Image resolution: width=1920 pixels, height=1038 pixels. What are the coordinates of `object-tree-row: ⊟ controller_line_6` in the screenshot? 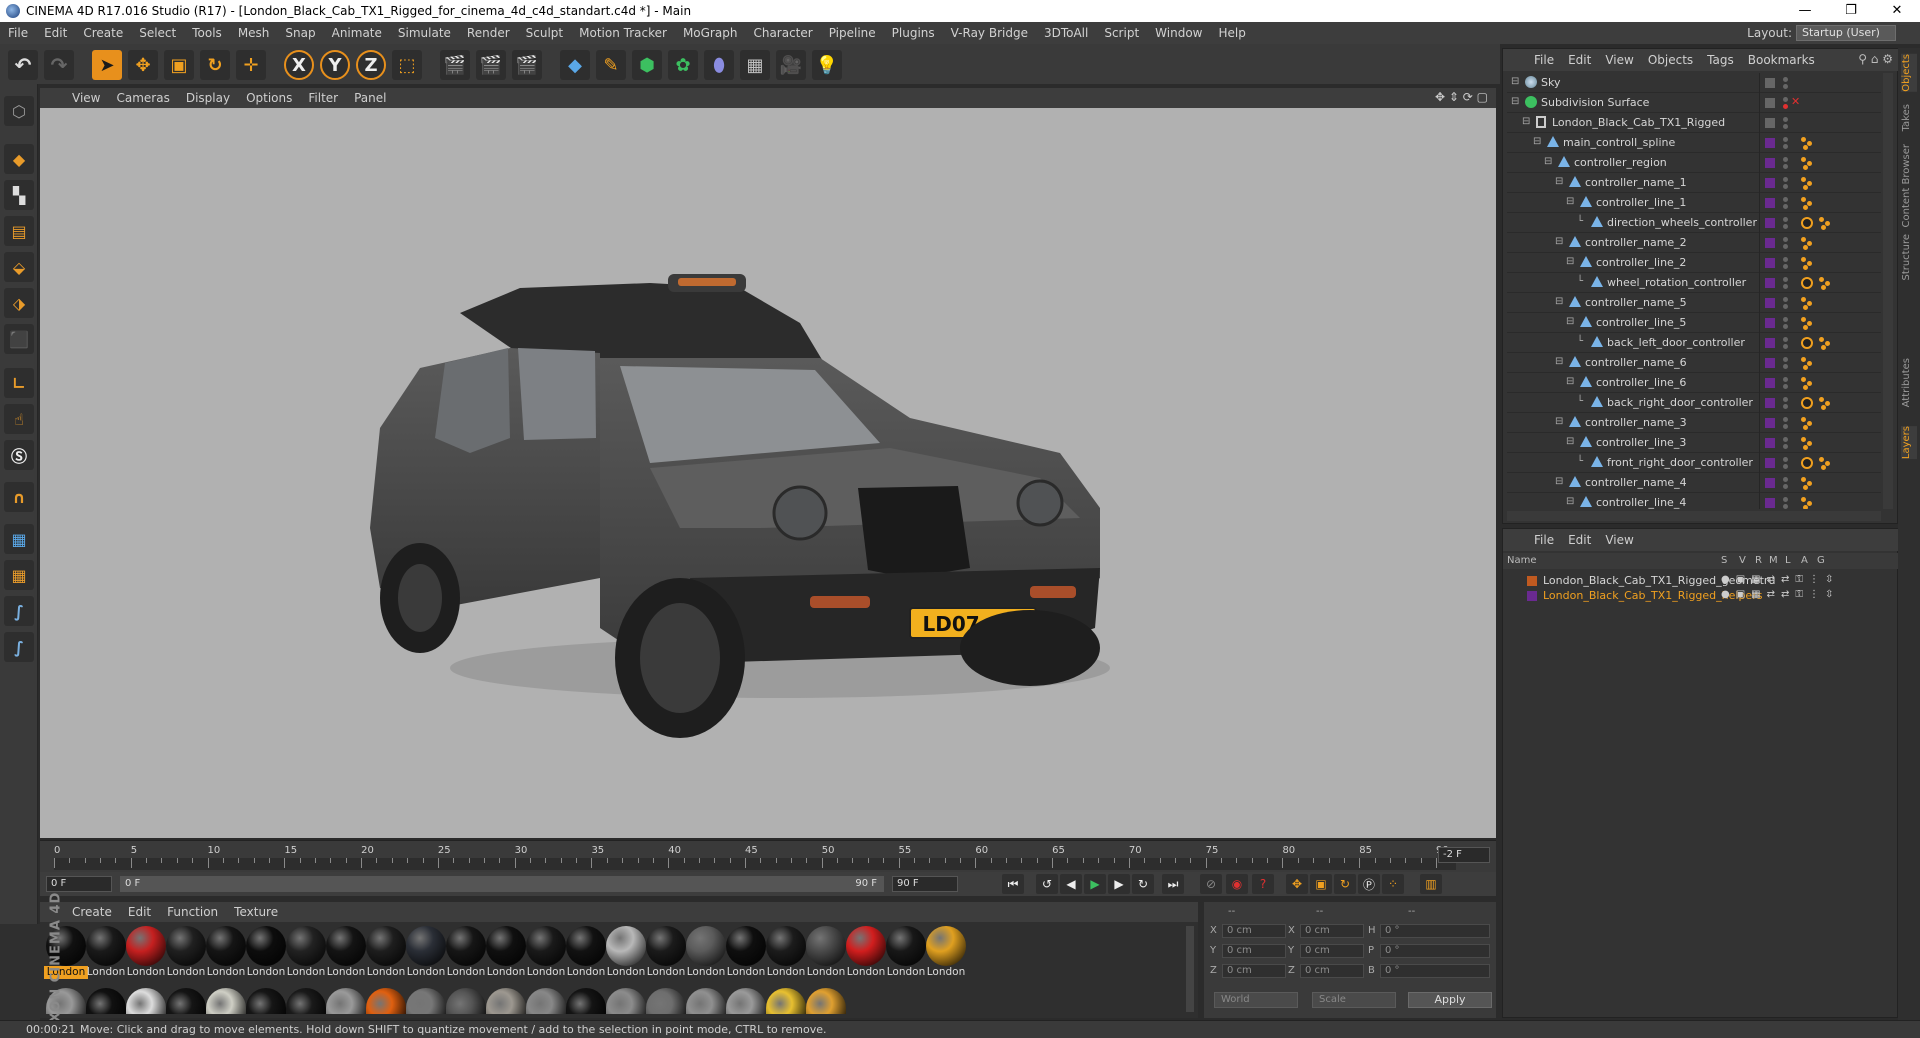 It's located at (1694, 383).